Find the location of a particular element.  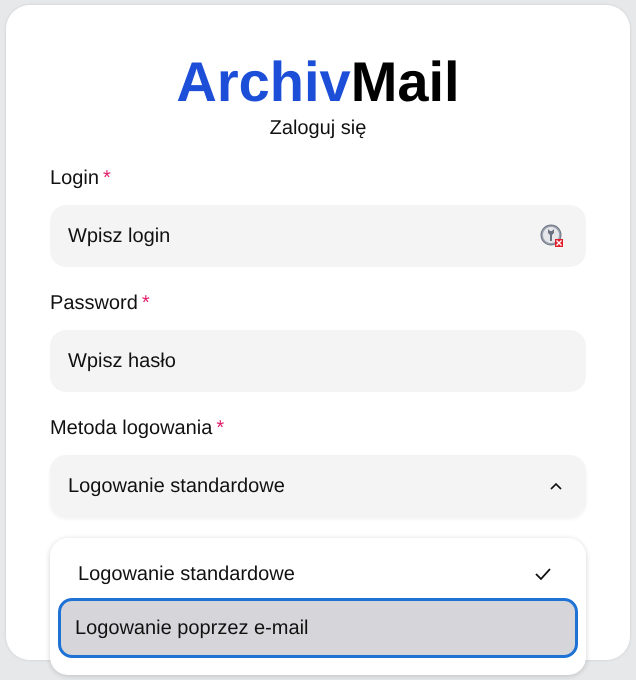

field-label: Password is located at coordinates (94, 303).